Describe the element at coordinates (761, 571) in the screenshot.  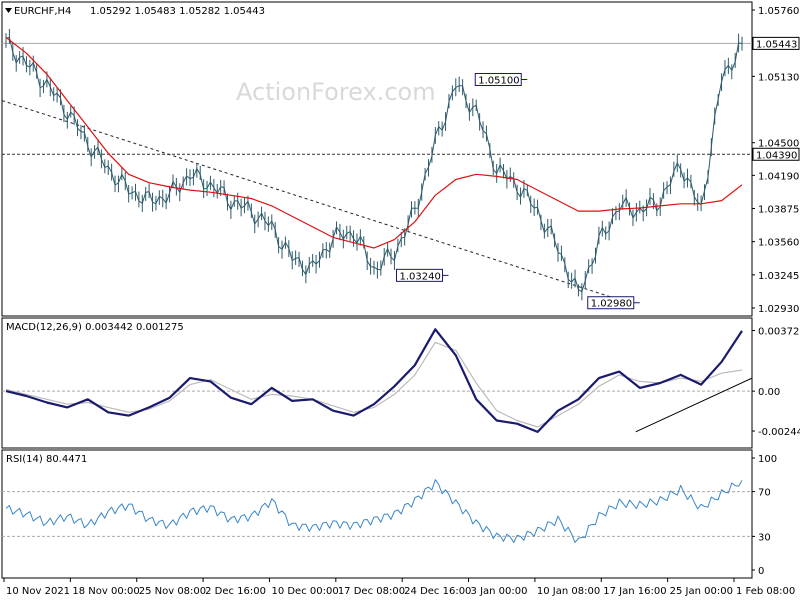
I see `rsi-y-tick-label: 0` at that location.